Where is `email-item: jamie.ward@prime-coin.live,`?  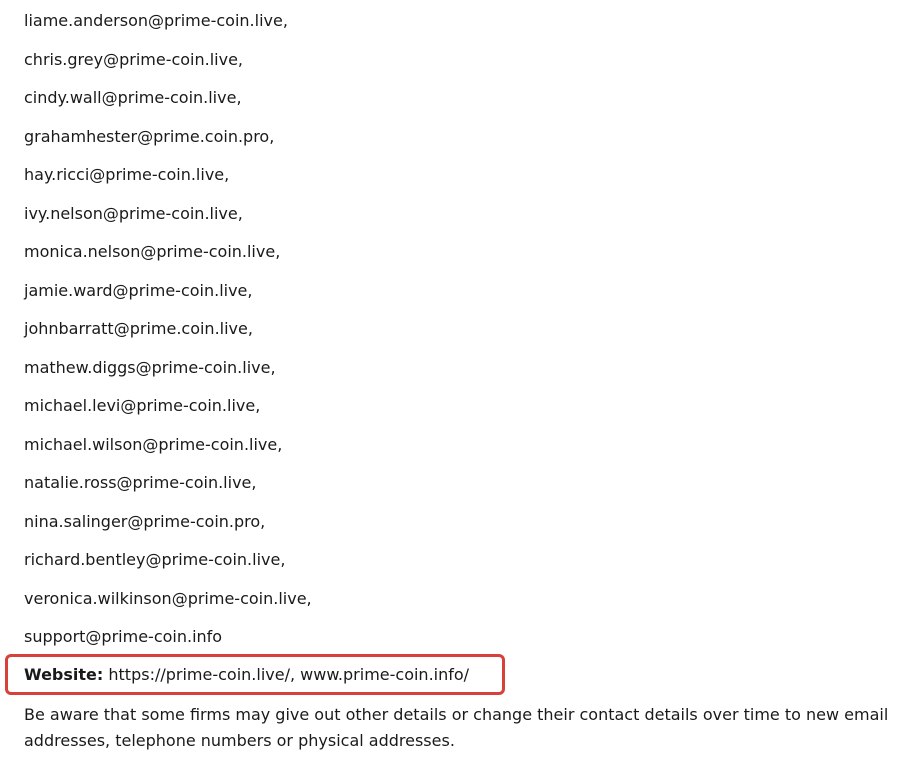 email-item: jamie.ward@prime-coin.live, is located at coordinates (138, 290).